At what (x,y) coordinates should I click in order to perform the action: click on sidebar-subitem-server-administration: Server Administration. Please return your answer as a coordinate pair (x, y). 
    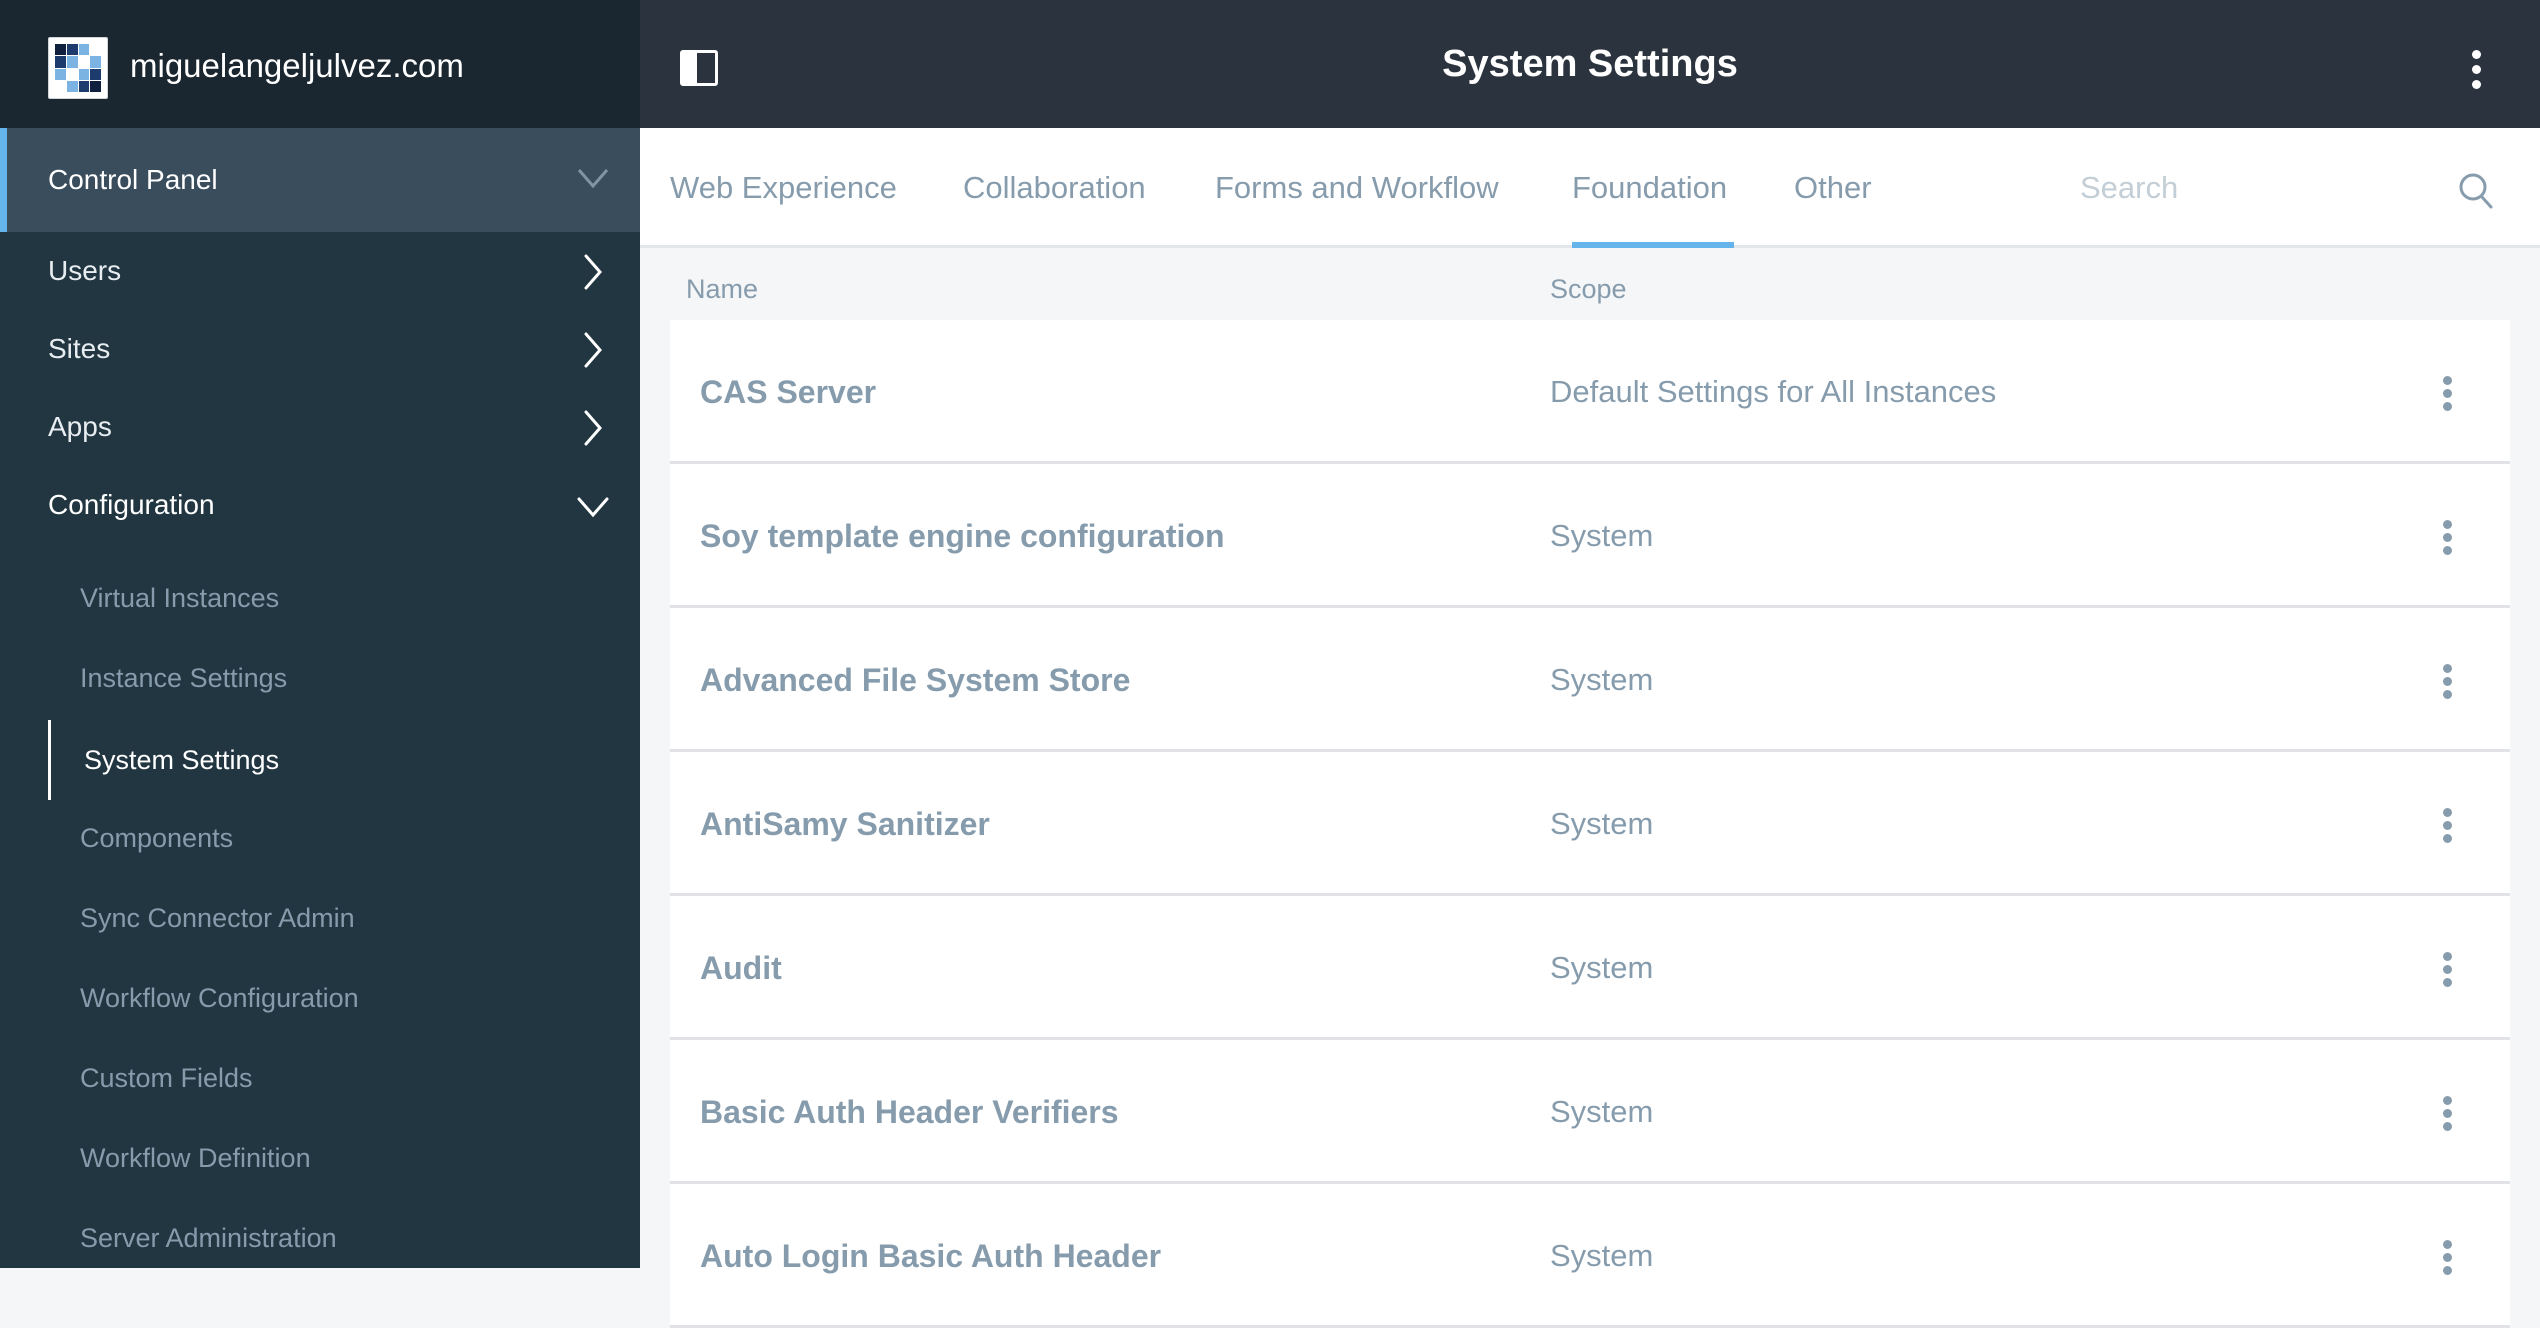
    Looking at the image, I should click on (320, 1233).